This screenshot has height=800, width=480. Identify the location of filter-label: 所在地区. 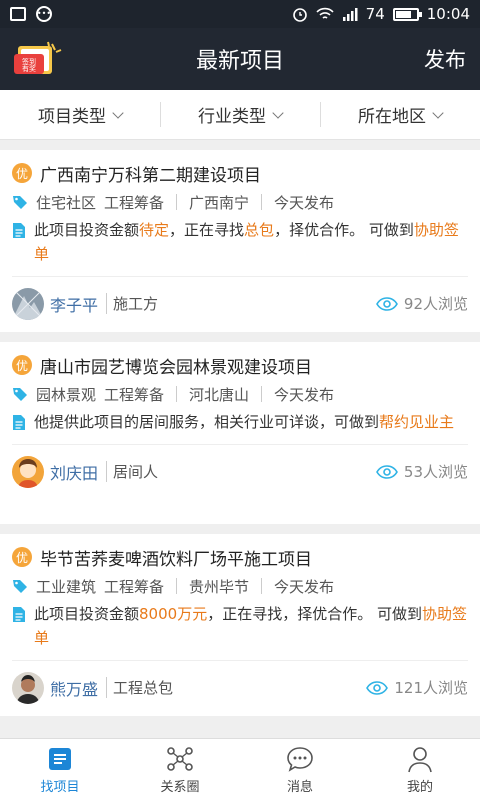
(392, 117).